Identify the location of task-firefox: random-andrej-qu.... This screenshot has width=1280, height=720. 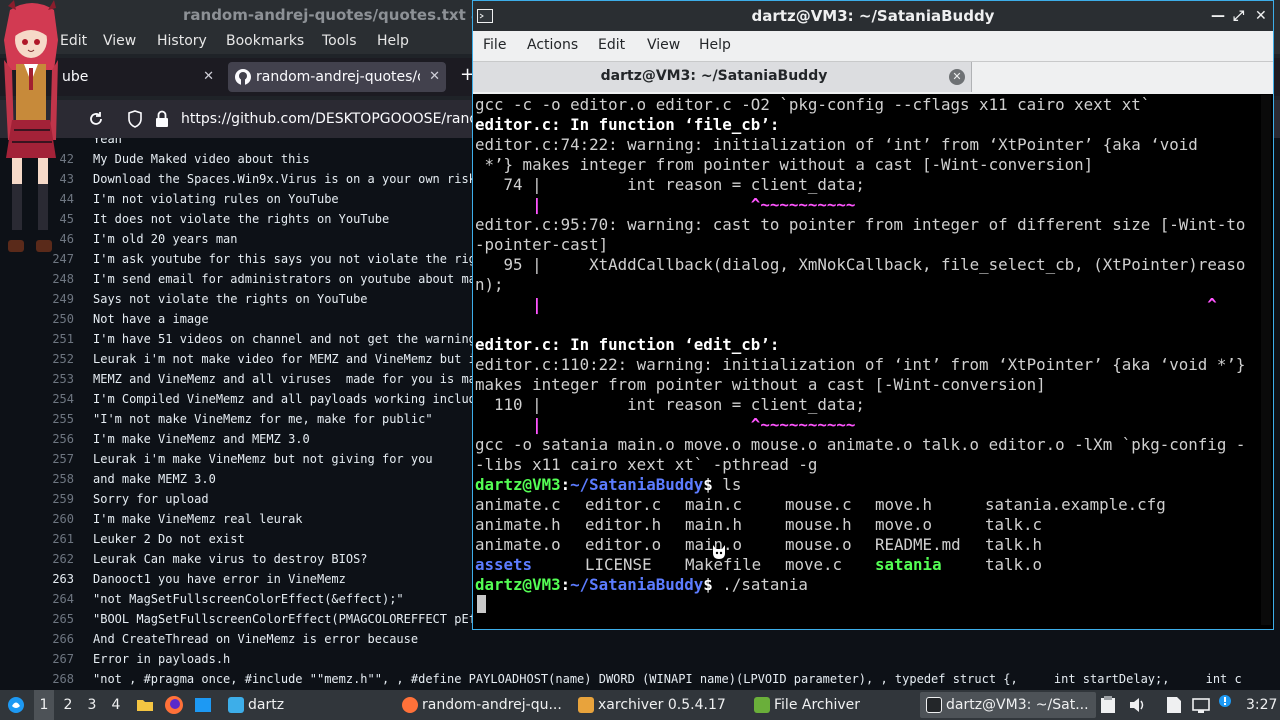
(482, 705).